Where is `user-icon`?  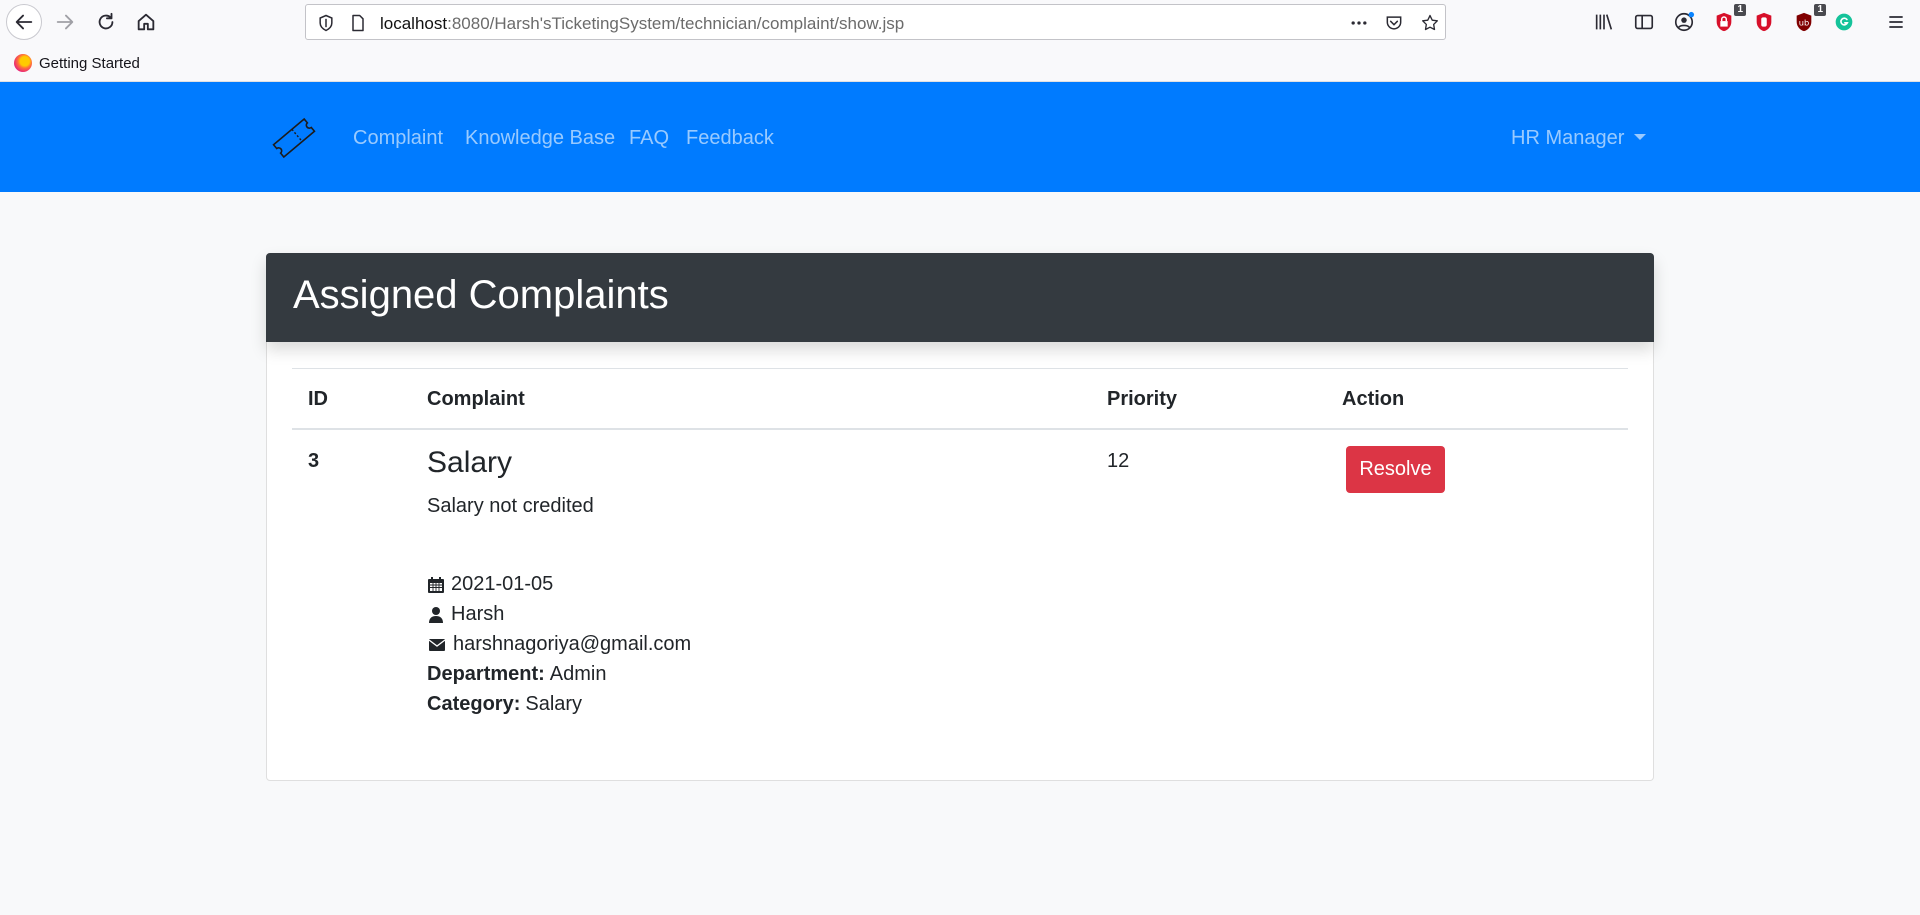 user-icon is located at coordinates (436, 614).